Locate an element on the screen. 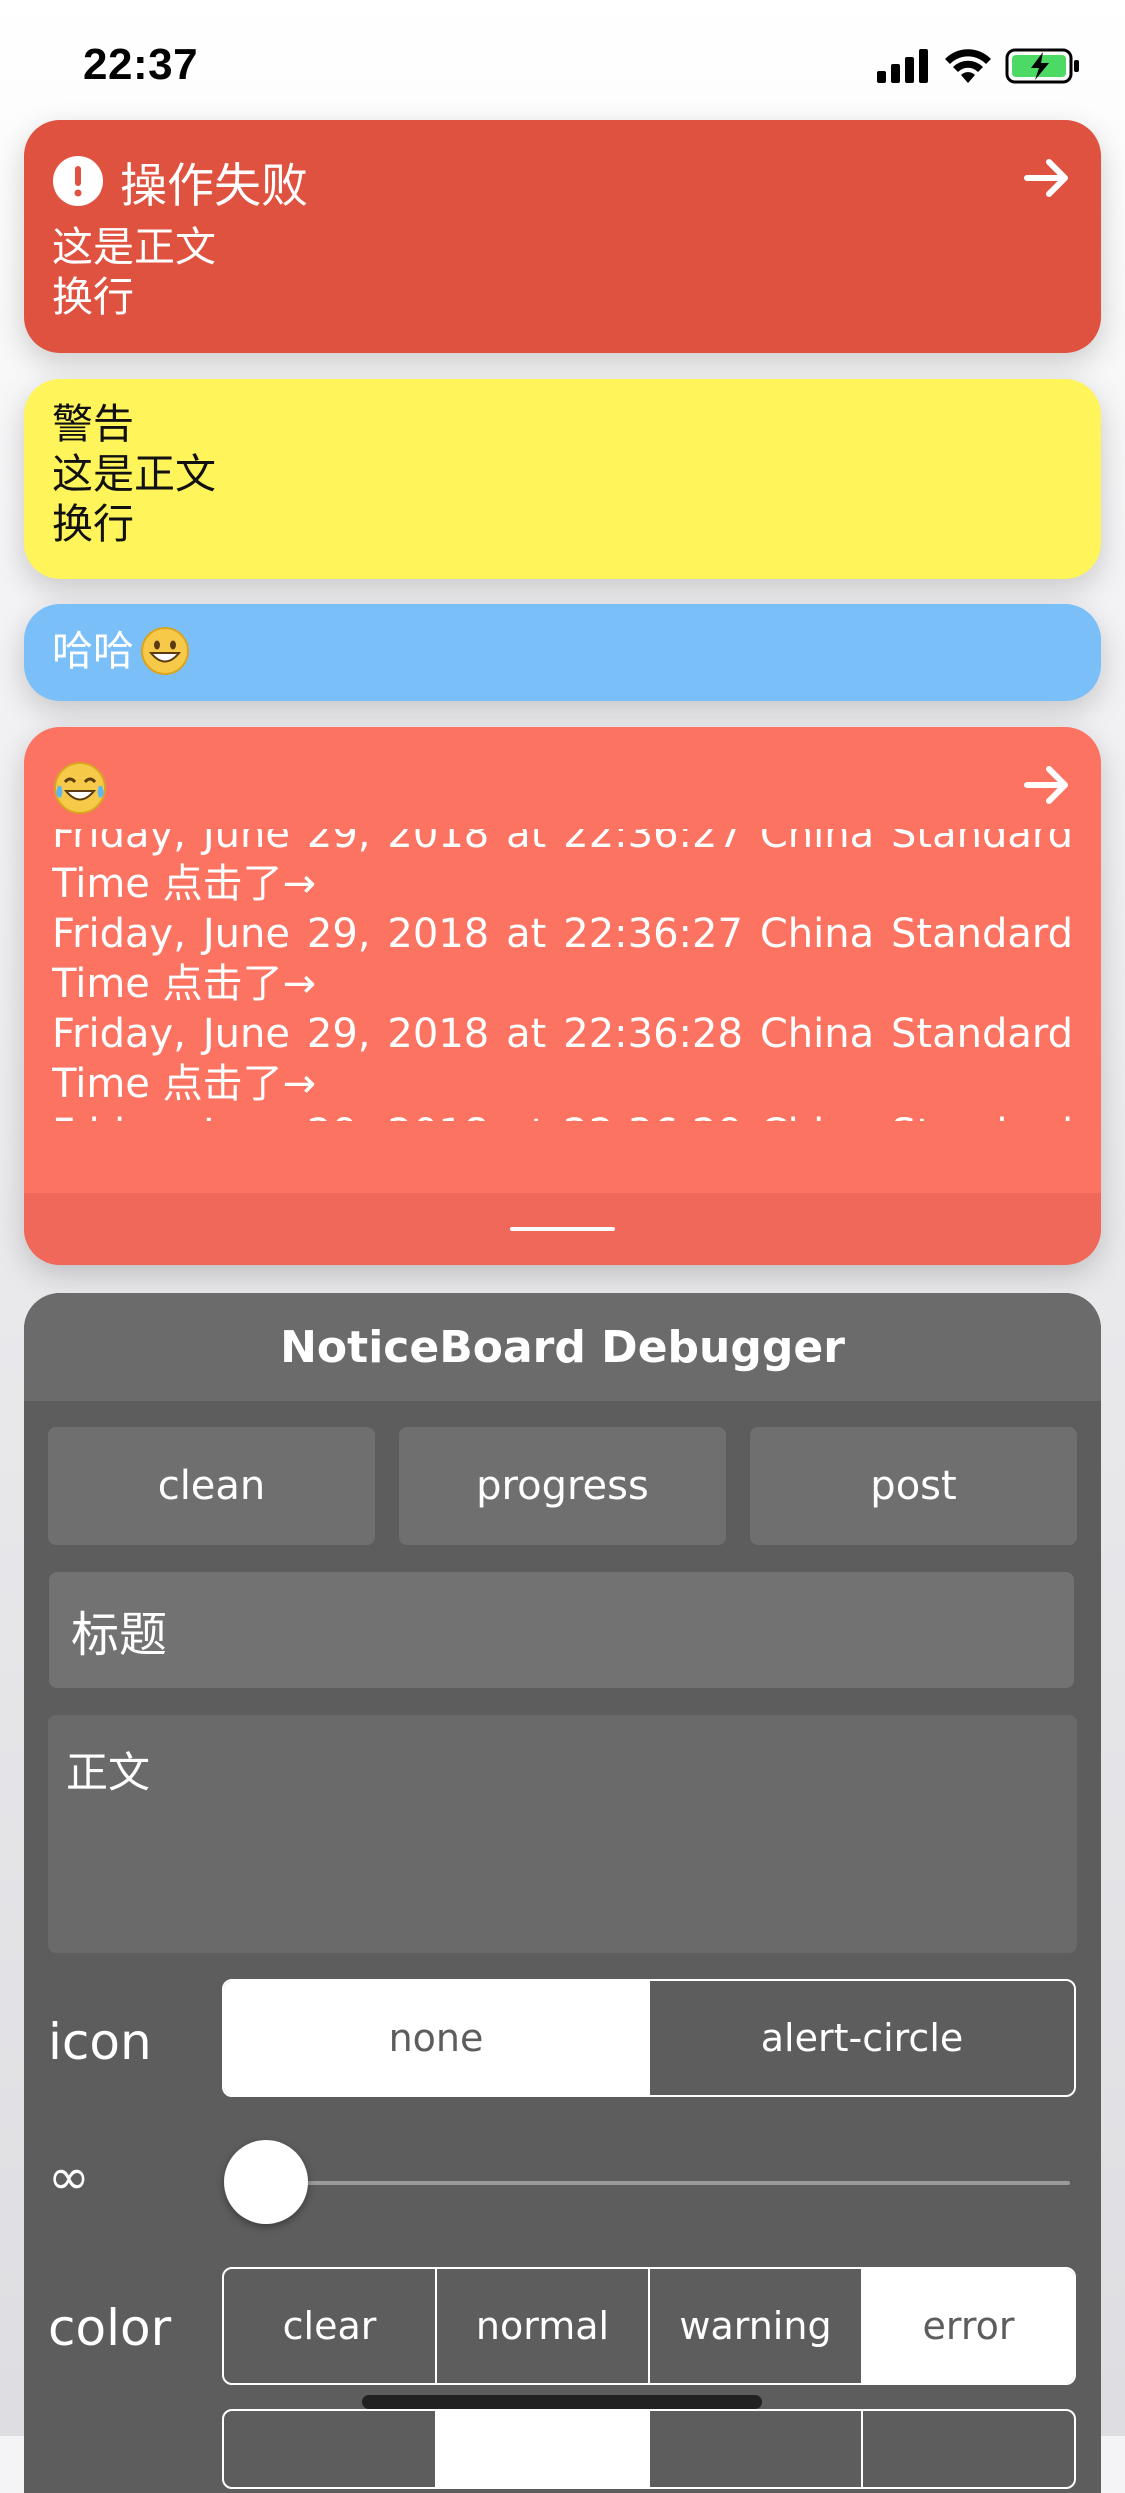  info-notice-body-row: 哈哈 is located at coordinates (121, 651).